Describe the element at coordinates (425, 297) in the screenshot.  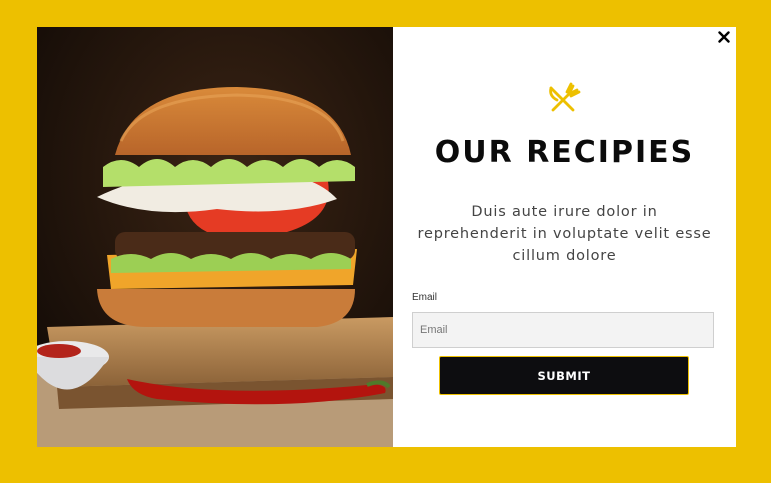
I see `email-label: Email` at that location.